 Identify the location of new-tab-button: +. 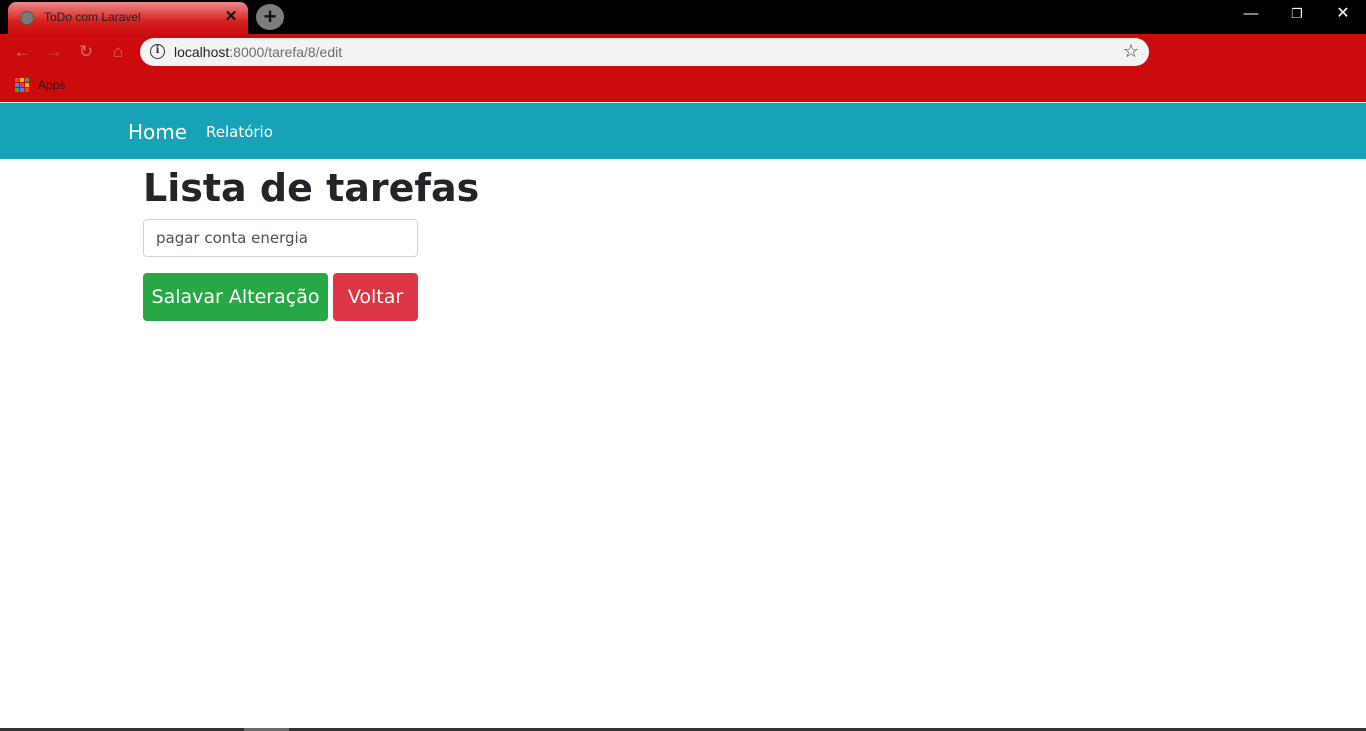
(270, 17).